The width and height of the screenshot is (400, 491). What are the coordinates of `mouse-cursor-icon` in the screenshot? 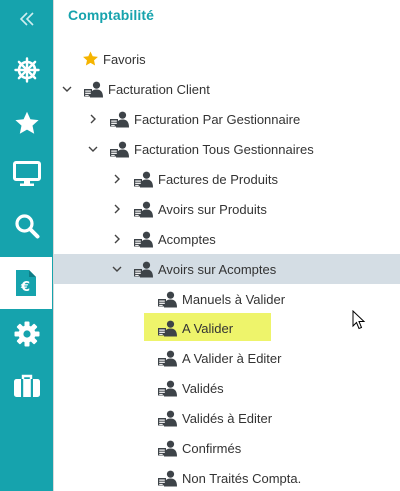 It's located at (359, 322).